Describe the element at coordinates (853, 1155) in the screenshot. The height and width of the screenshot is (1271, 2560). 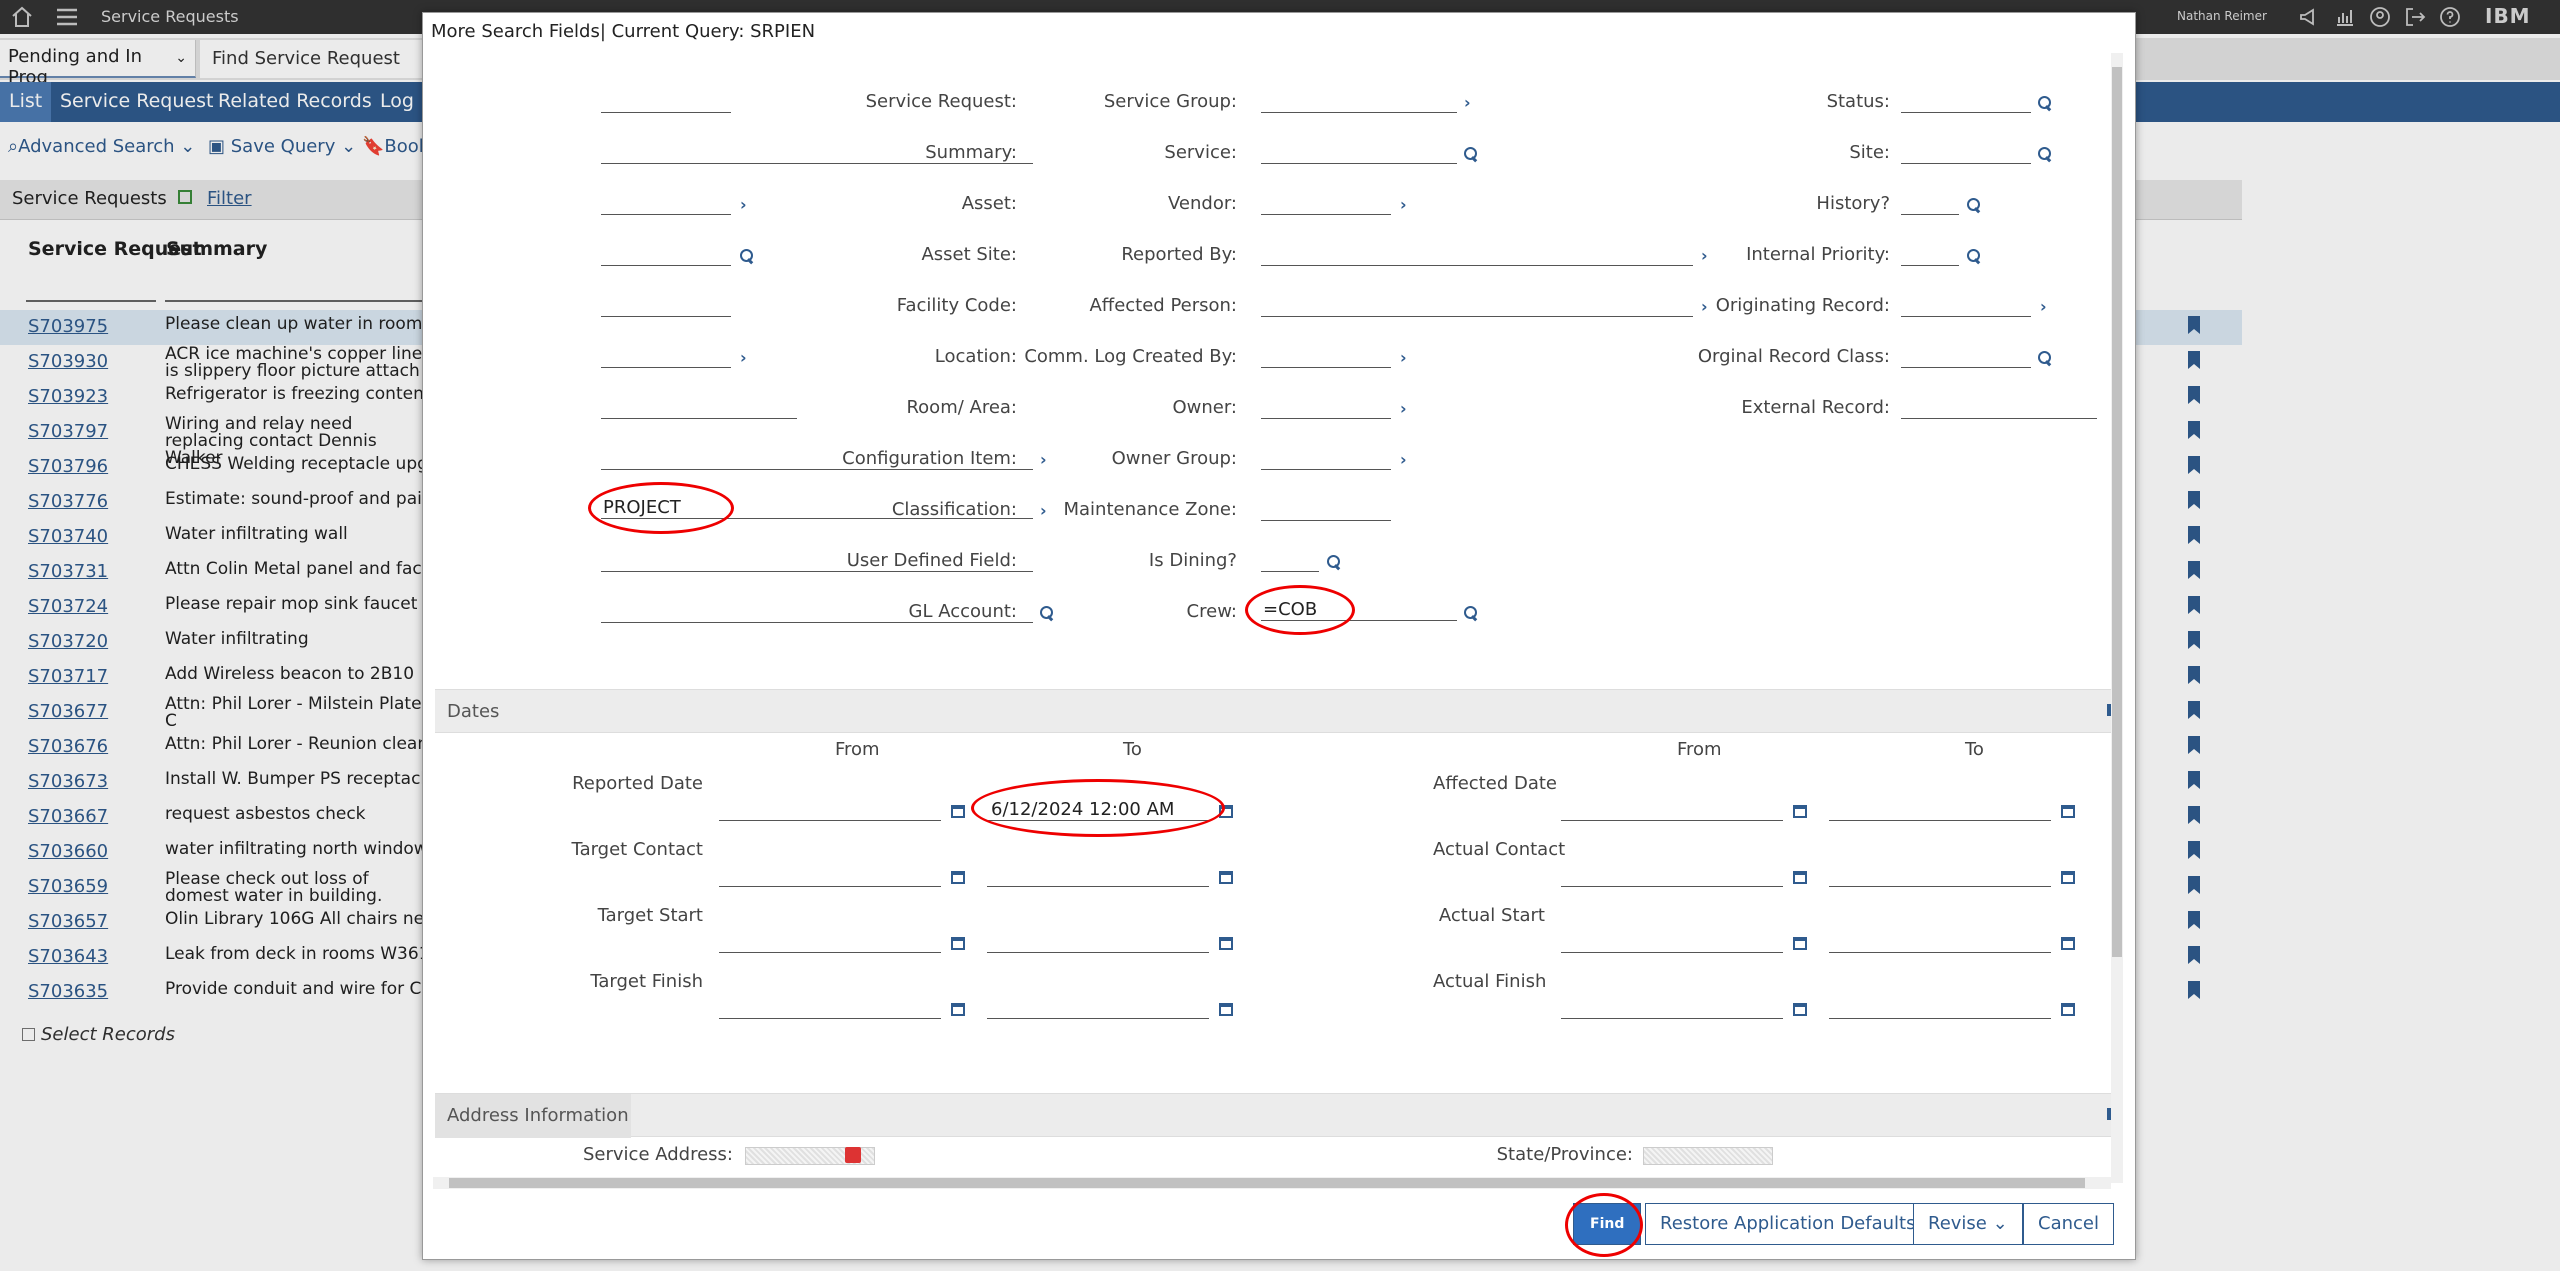
I see `address-icon` at that location.